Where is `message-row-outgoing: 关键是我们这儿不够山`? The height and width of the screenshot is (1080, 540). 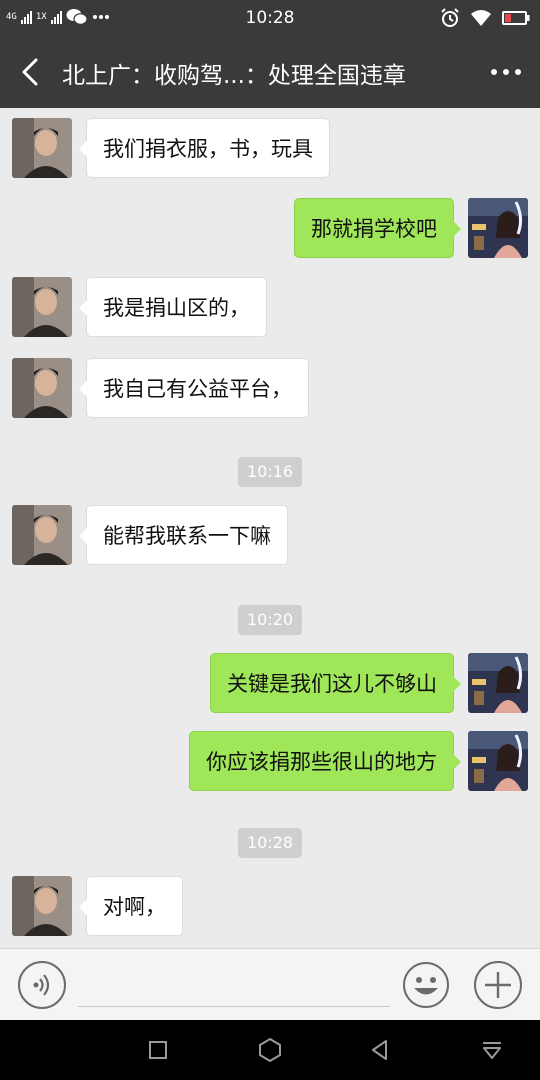 message-row-outgoing: 关键是我们这儿不够山 is located at coordinates (270, 684).